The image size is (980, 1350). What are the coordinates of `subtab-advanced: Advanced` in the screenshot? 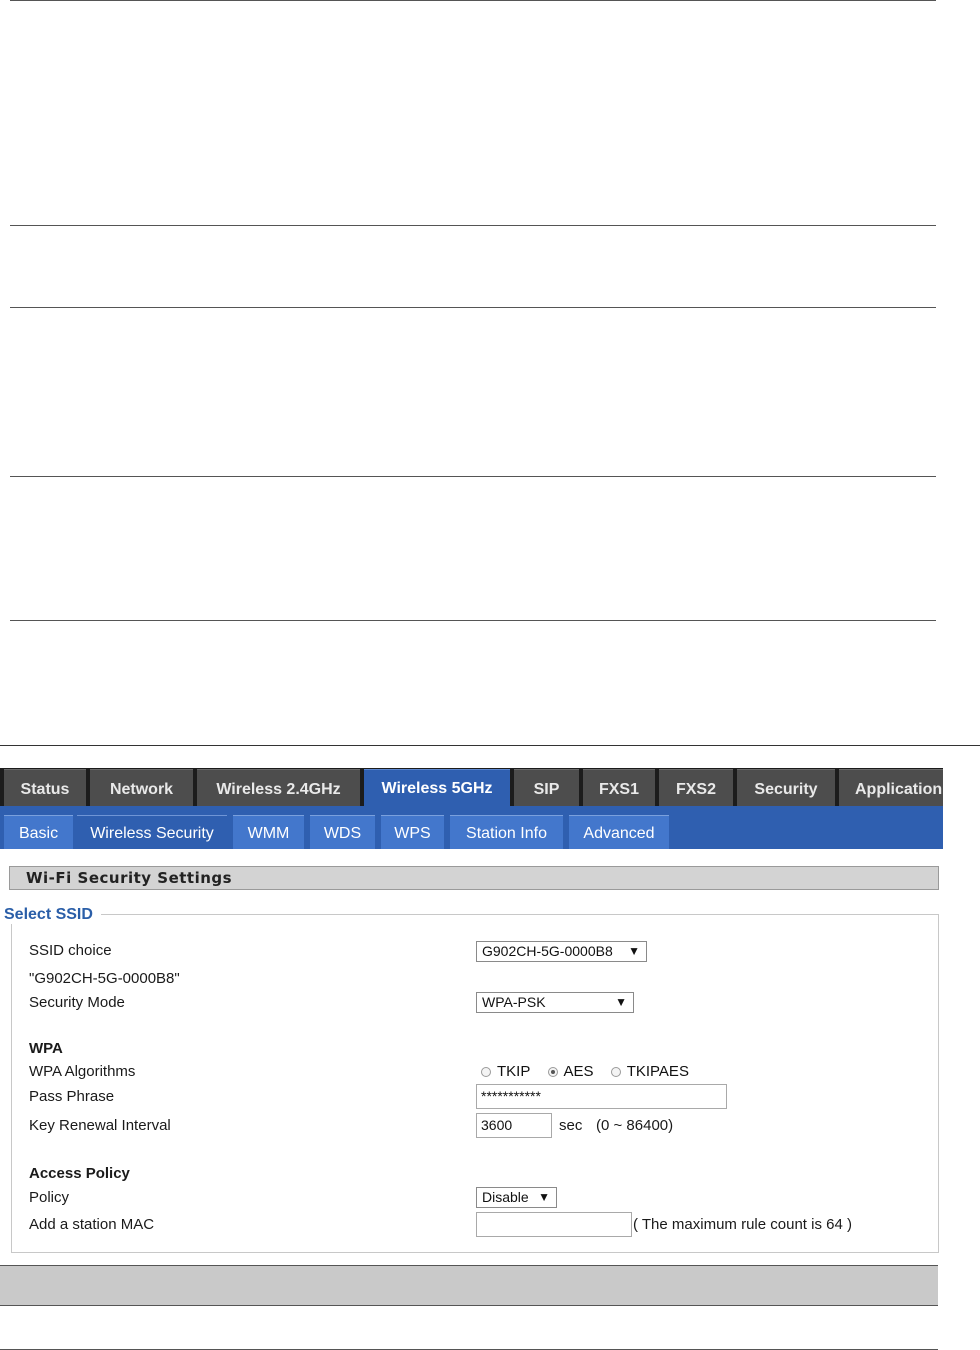 It's located at (619, 832).